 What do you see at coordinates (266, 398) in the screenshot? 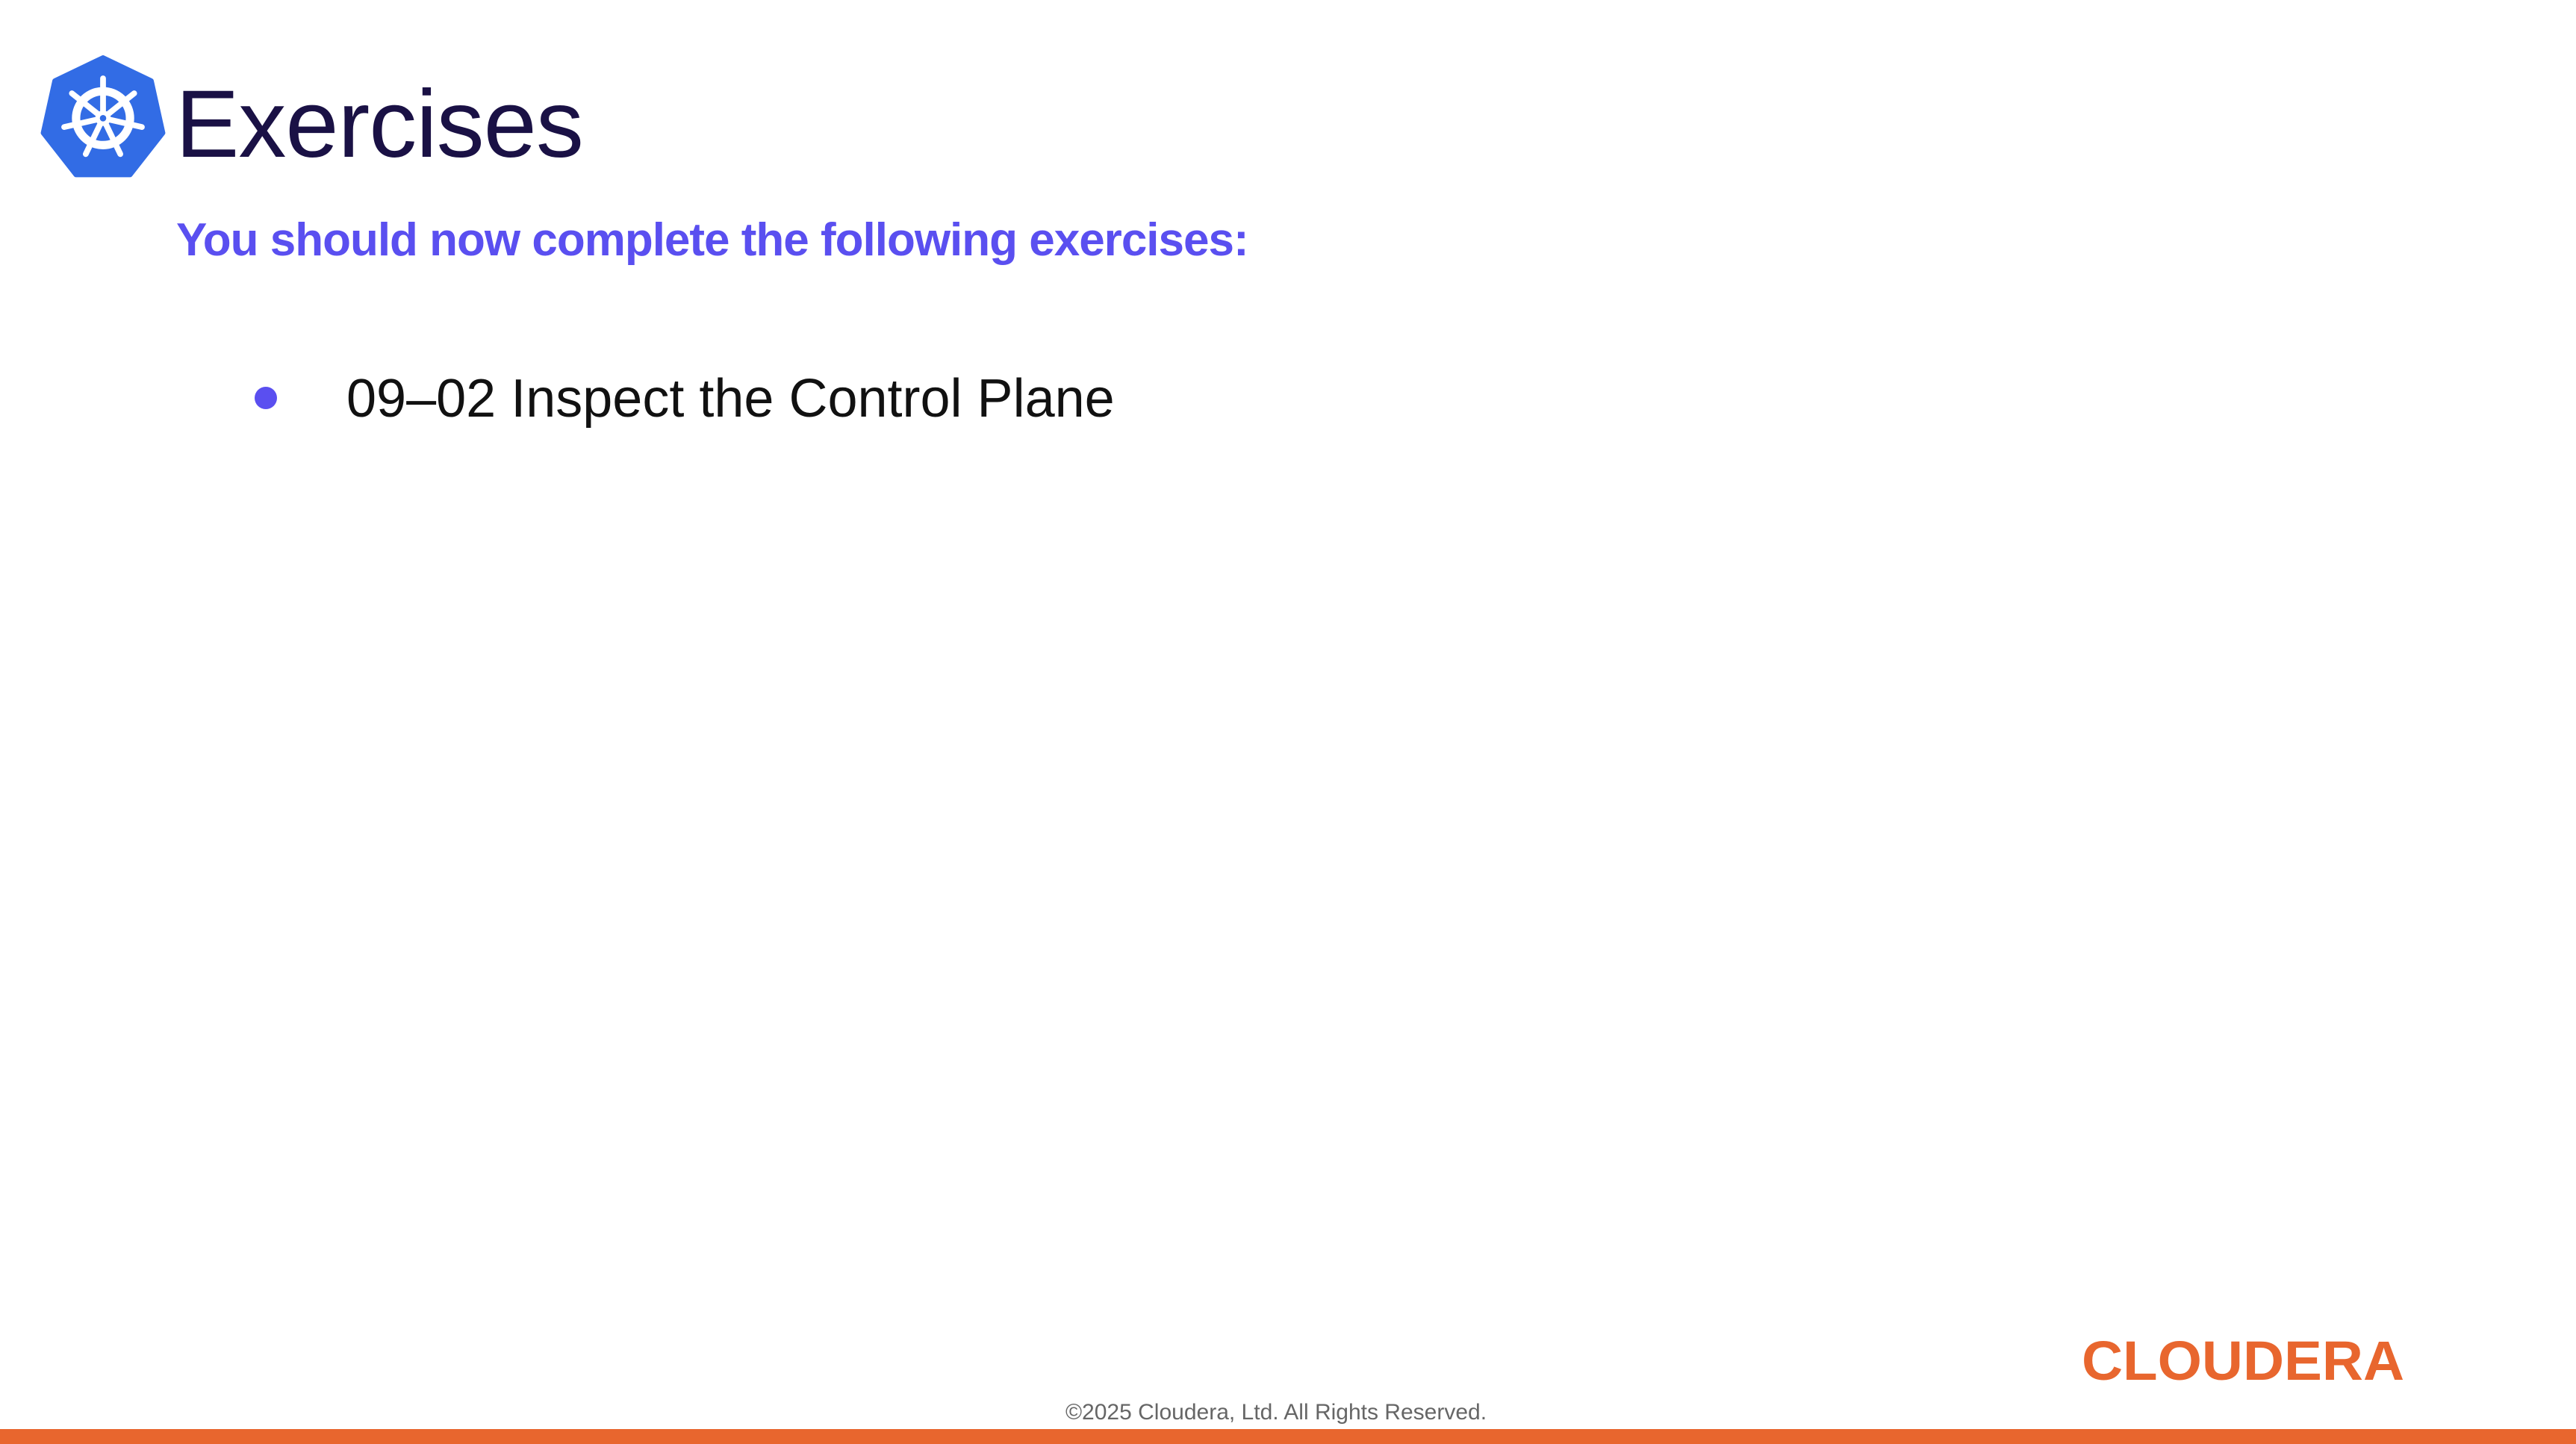
I see `bullet-dot-icon` at bounding box center [266, 398].